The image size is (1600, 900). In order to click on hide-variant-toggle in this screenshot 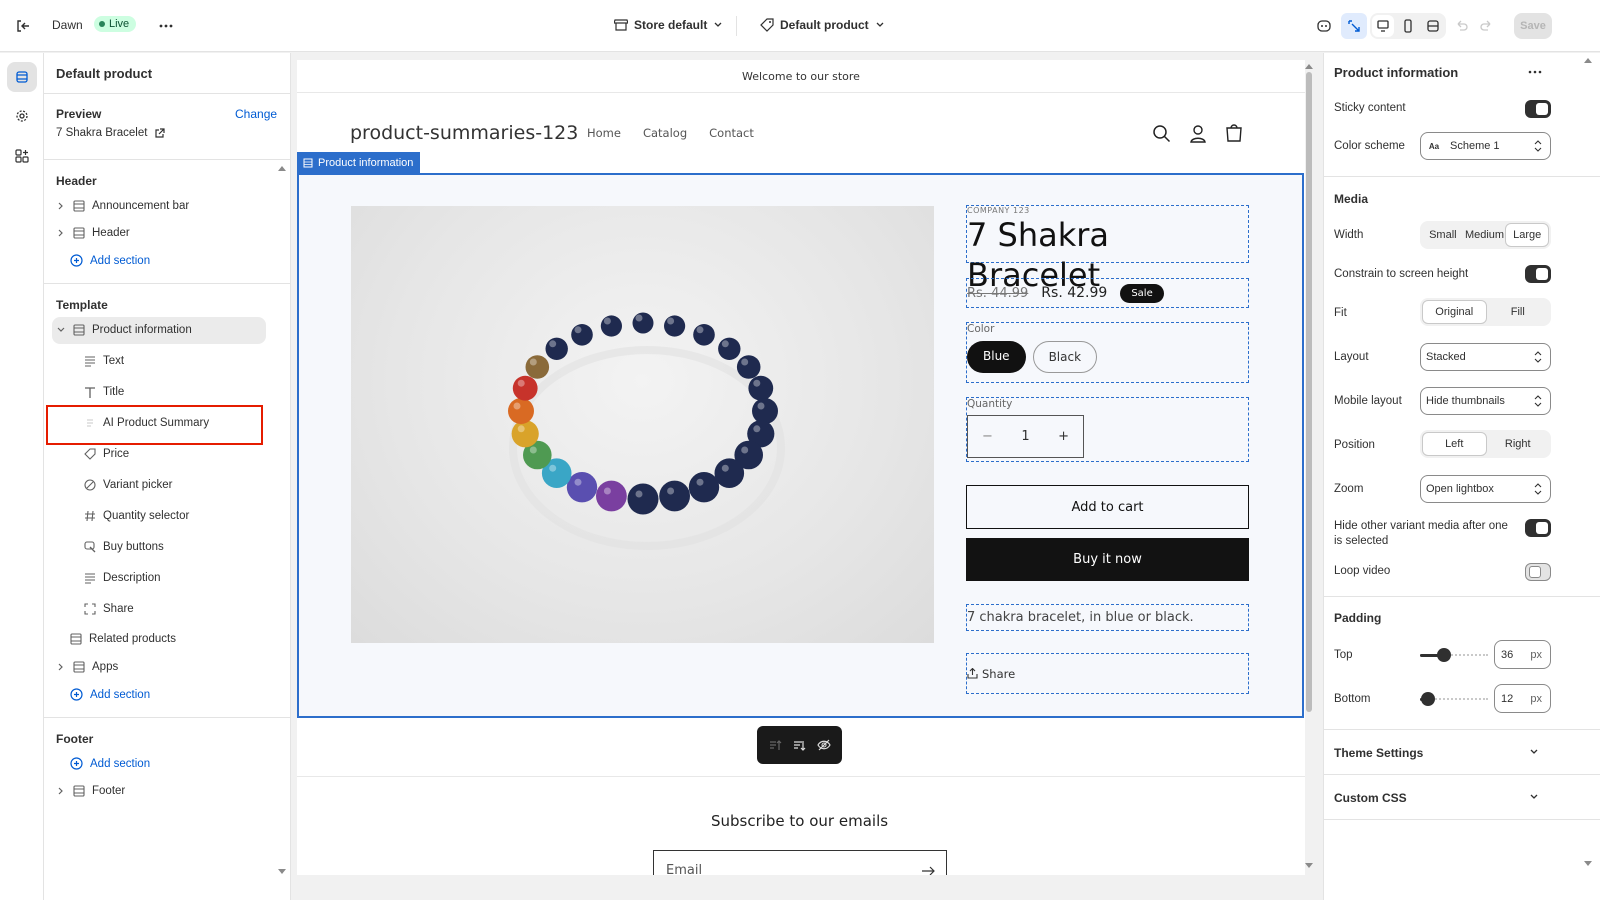, I will do `click(1538, 528)`.